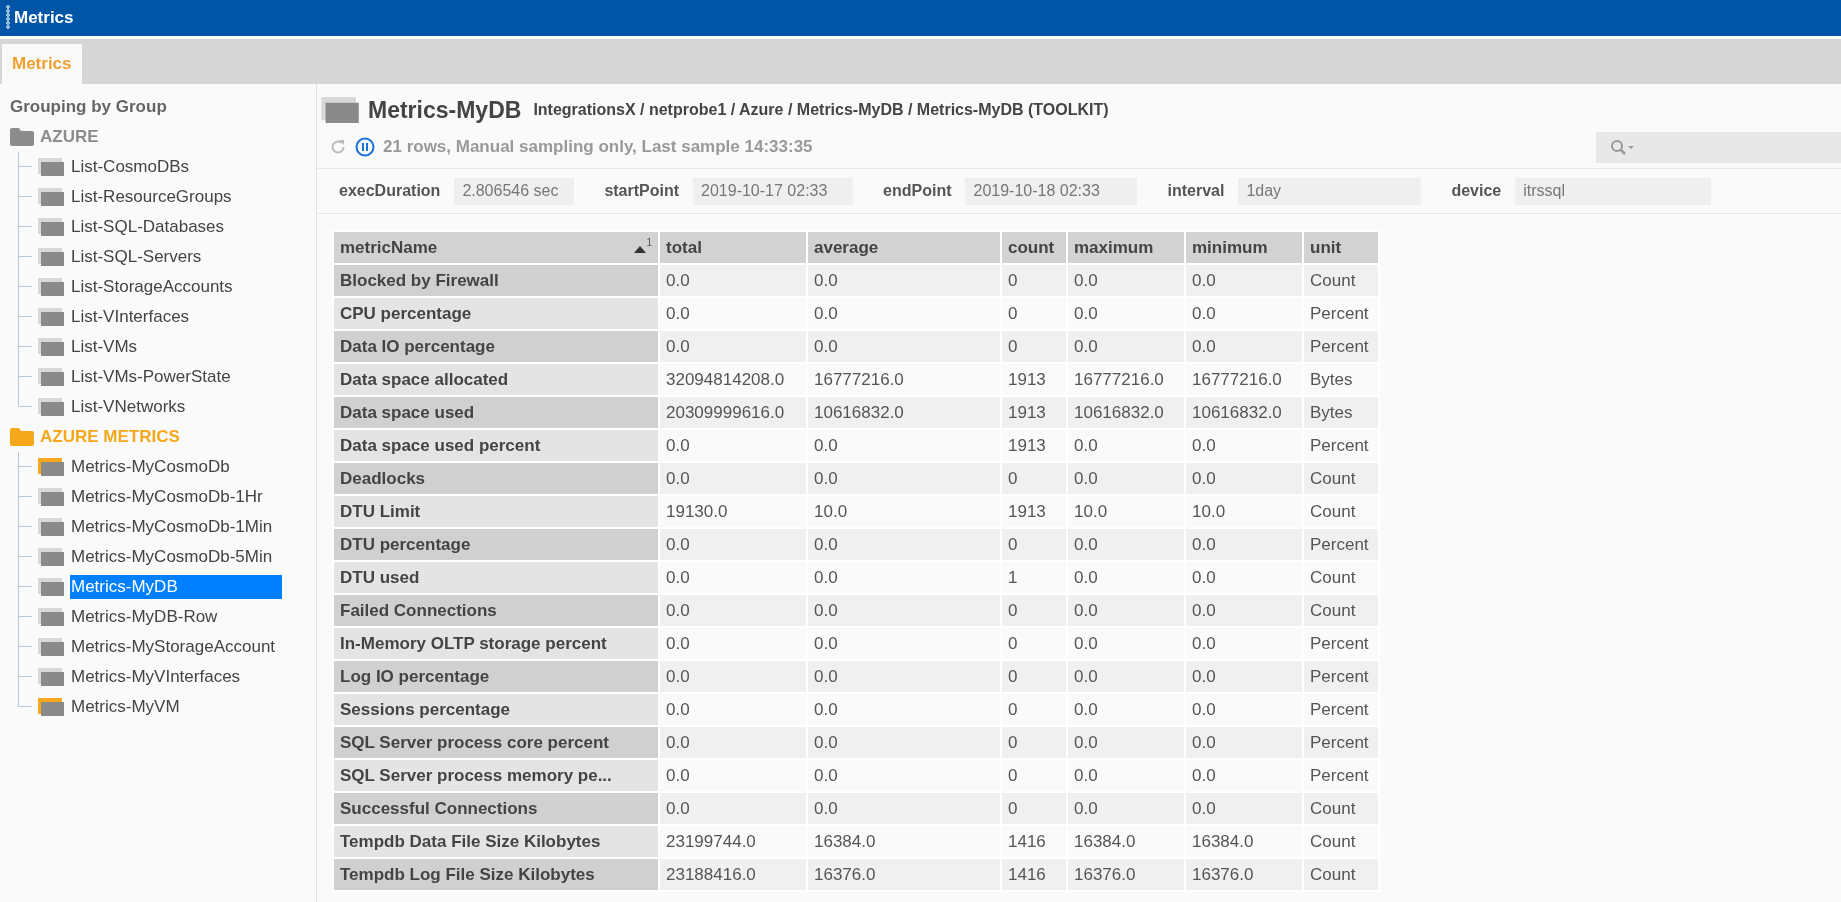 This screenshot has height=902, width=1841. What do you see at coordinates (1126, 247) in the screenshot?
I see `column-header: maximum` at bounding box center [1126, 247].